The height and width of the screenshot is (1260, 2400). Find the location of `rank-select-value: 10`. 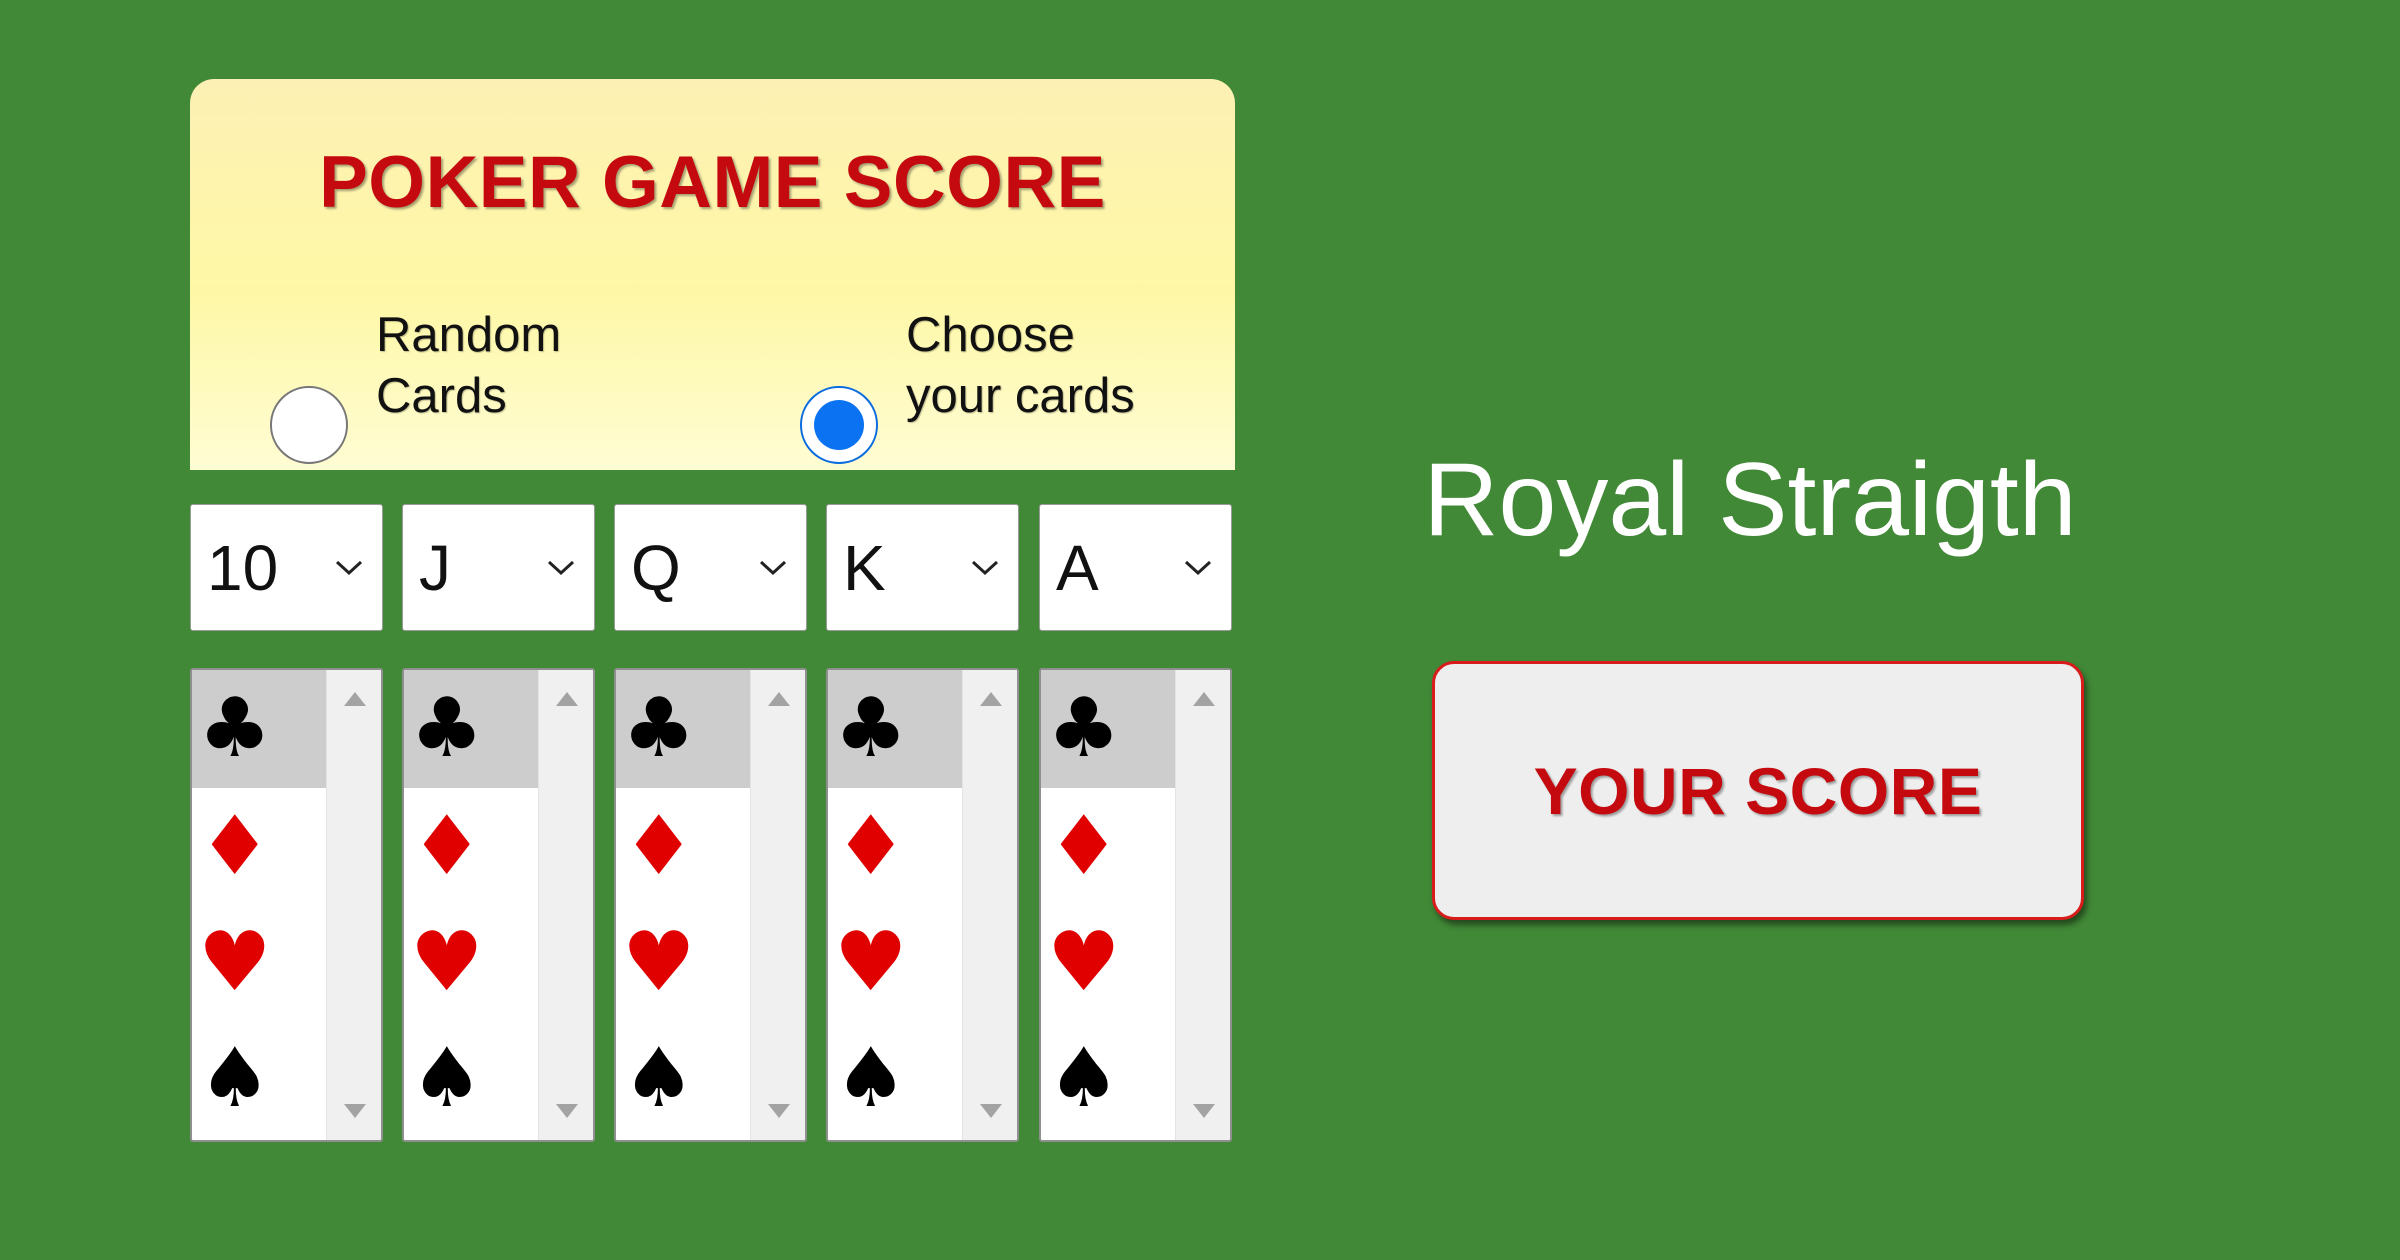

rank-select-value: 10 is located at coordinates (243, 568).